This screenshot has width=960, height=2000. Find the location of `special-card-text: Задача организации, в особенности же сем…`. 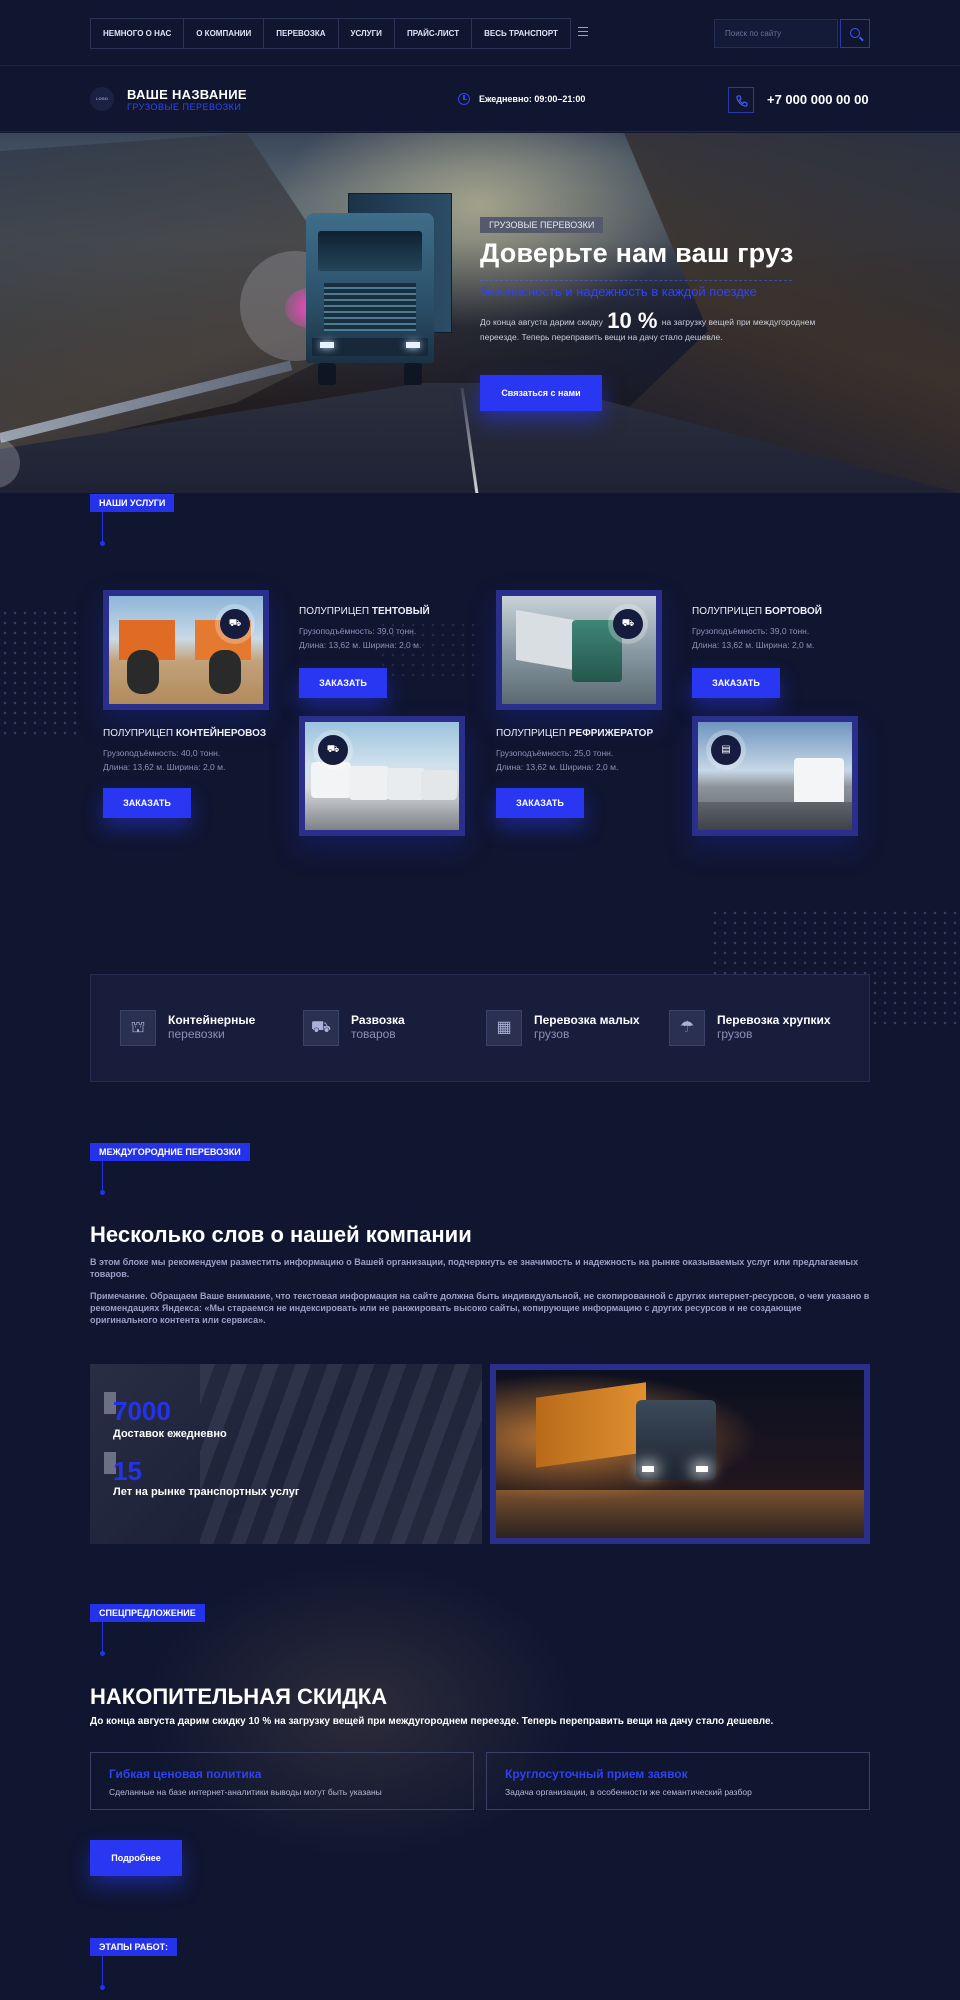

special-card-text: Задача организации, в особенности же сем… is located at coordinates (628, 1792).